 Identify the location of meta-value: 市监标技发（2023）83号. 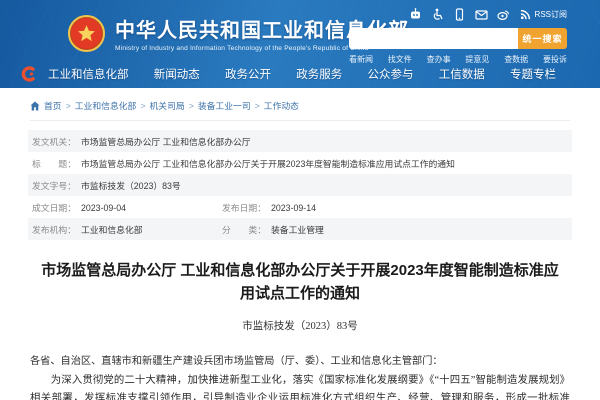
(131, 185).